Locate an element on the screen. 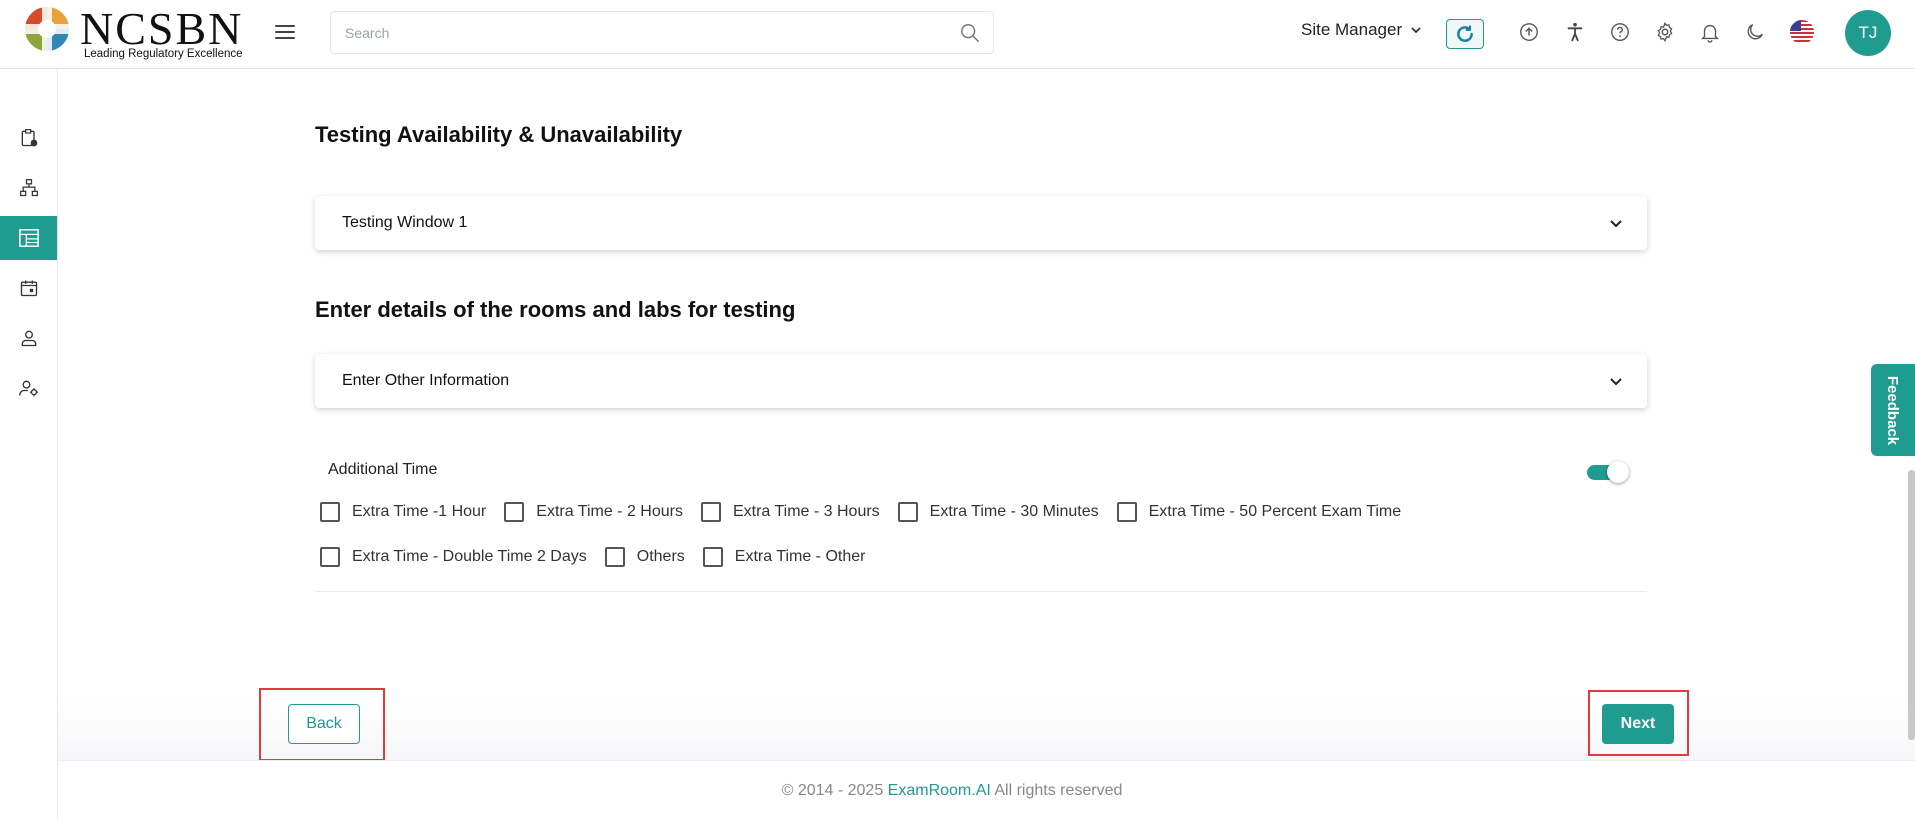 Image resolution: width=1915 pixels, height=820 pixels. section-divider is located at coordinates (981, 591).